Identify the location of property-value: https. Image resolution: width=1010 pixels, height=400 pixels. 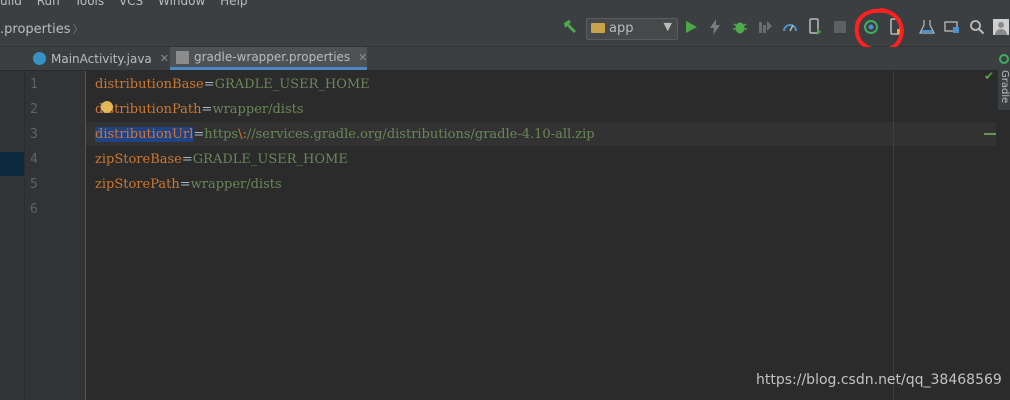
(221, 134).